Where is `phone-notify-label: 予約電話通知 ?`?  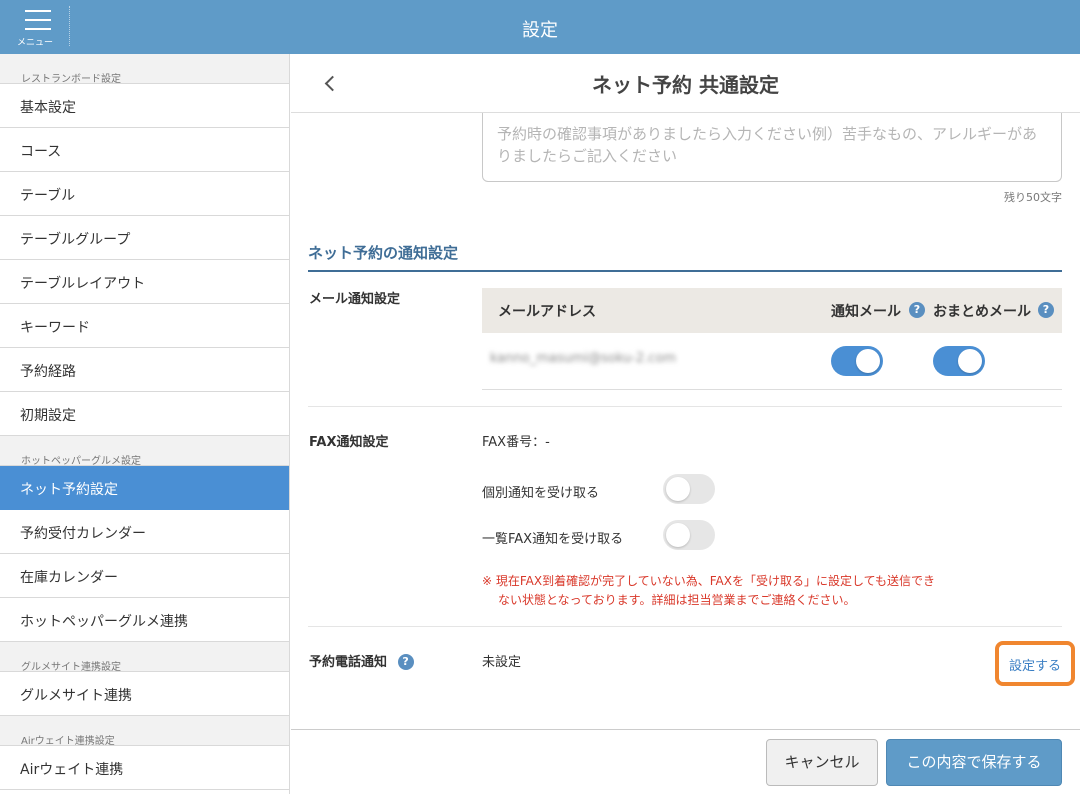 phone-notify-label: 予約電話通知 ? is located at coordinates (361, 660).